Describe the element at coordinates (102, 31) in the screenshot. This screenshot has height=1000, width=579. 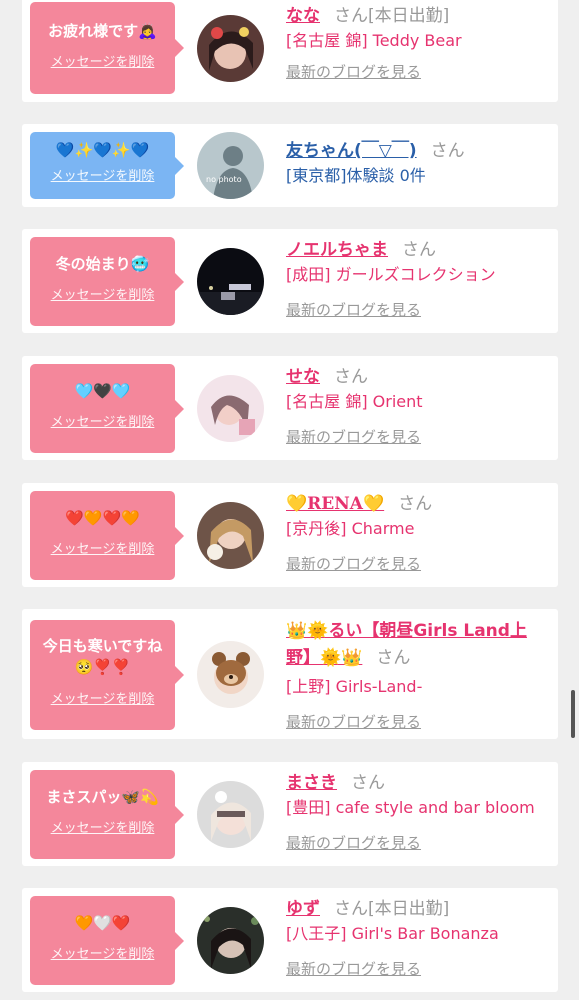
I see `message-text: お疲れ様です🙇‍♀️` at that location.